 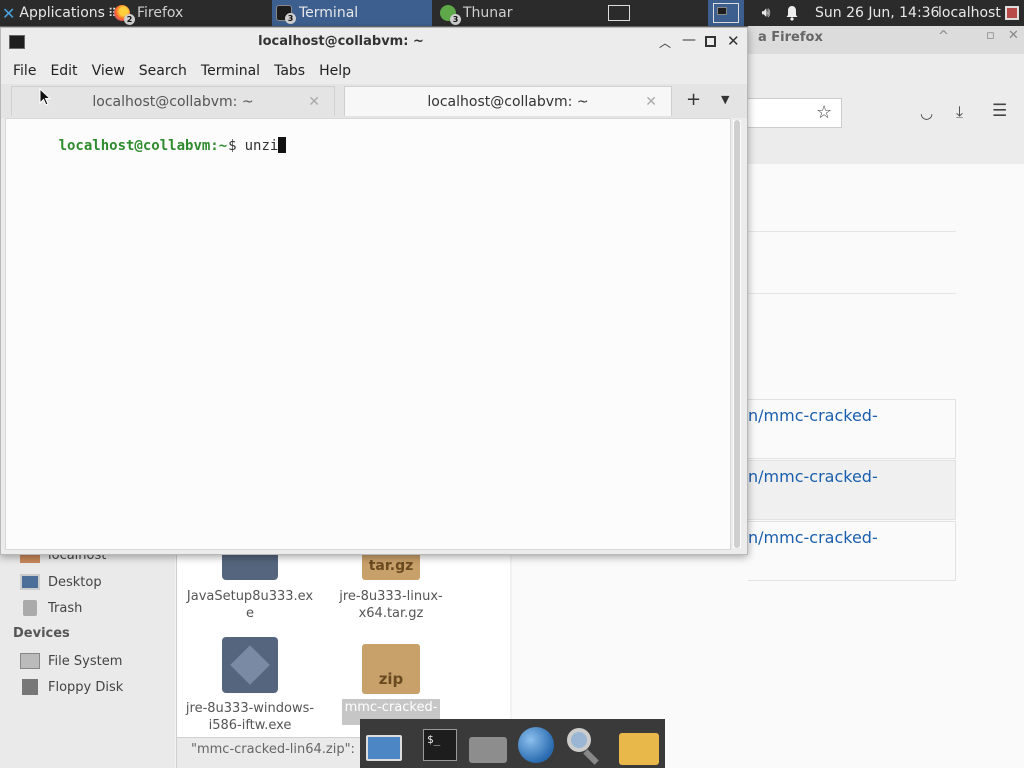 What do you see at coordinates (665, 42) in the screenshot?
I see `minimize-up-icon: ︿` at bounding box center [665, 42].